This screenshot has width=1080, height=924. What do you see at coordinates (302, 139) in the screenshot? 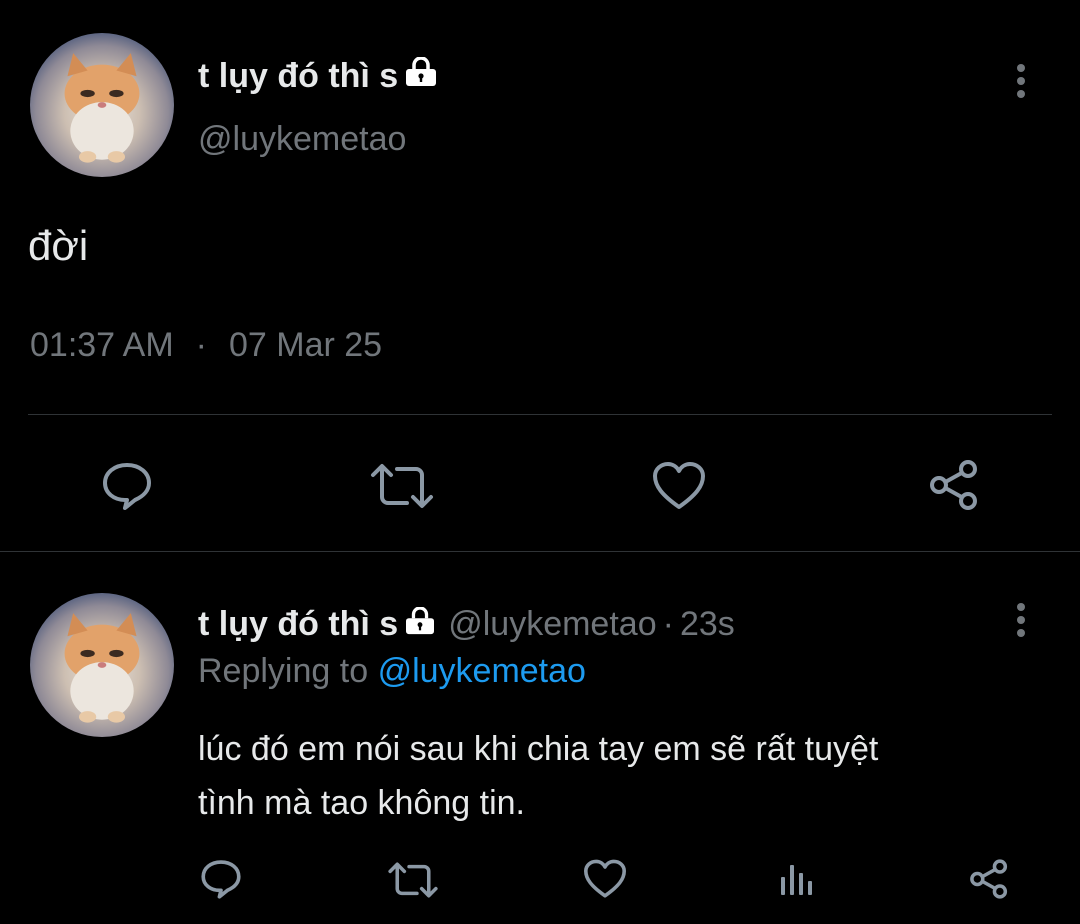
I see `main-handle: @luykemetao` at bounding box center [302, 139].